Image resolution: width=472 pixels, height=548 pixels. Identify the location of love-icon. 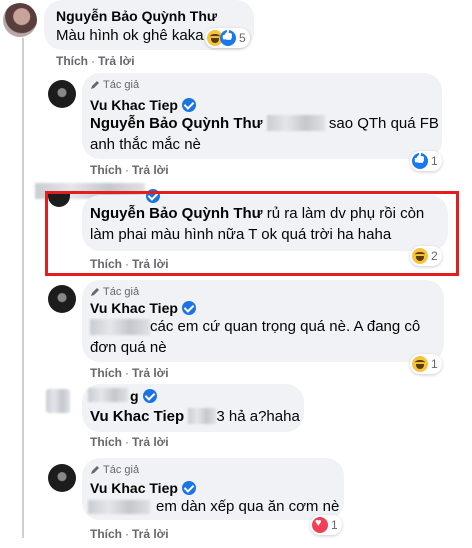
(320, 525).